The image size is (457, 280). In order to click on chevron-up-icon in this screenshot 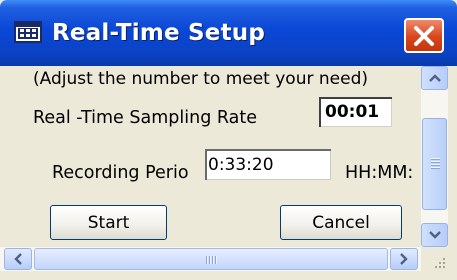, I will do `click(434, 78)`.